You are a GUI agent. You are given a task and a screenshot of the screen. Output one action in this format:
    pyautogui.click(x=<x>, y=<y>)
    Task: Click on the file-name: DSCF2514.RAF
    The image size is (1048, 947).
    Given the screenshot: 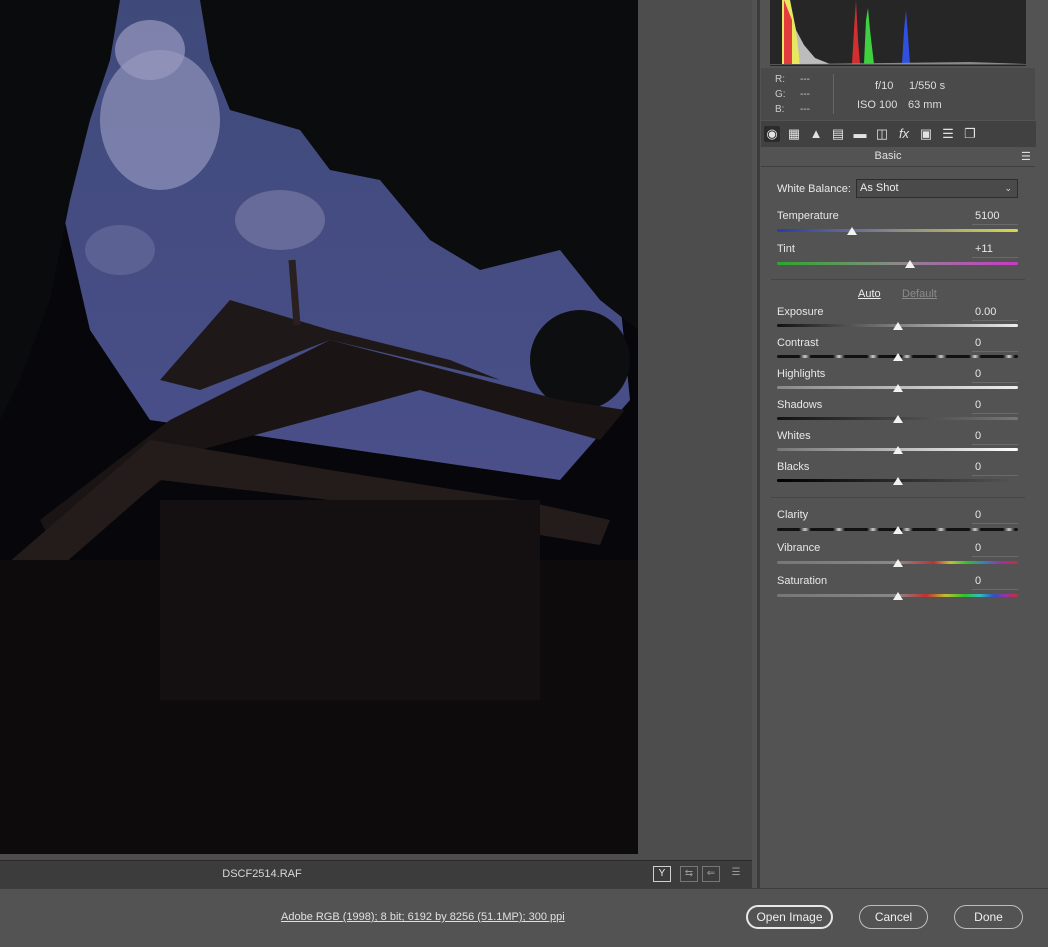 What is the action you would take?
    pyautogui.click(x=262, y=874)
    